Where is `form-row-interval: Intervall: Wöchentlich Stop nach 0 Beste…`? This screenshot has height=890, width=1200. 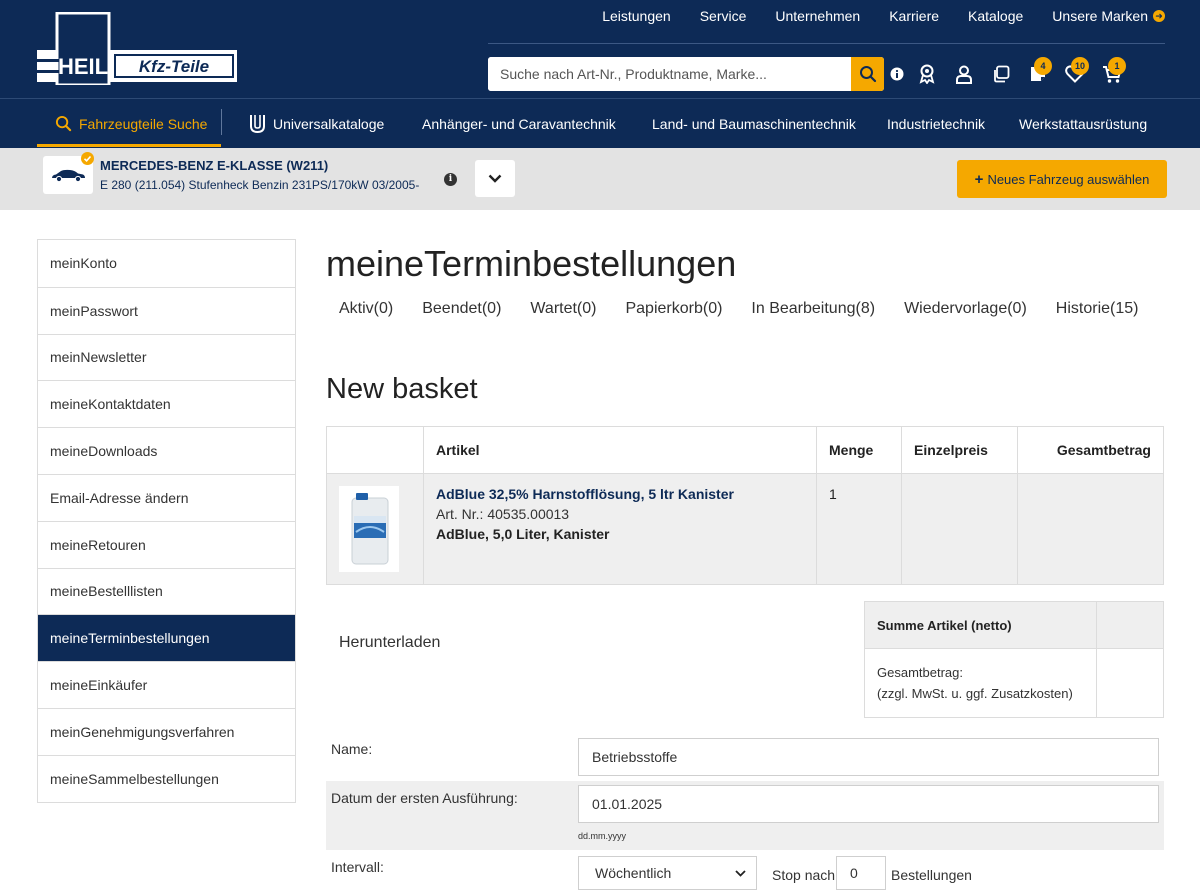 form-row-interval: Intervall: Wöchentlich Stop nach 0 Beste… is located at coordinates (745, 870).